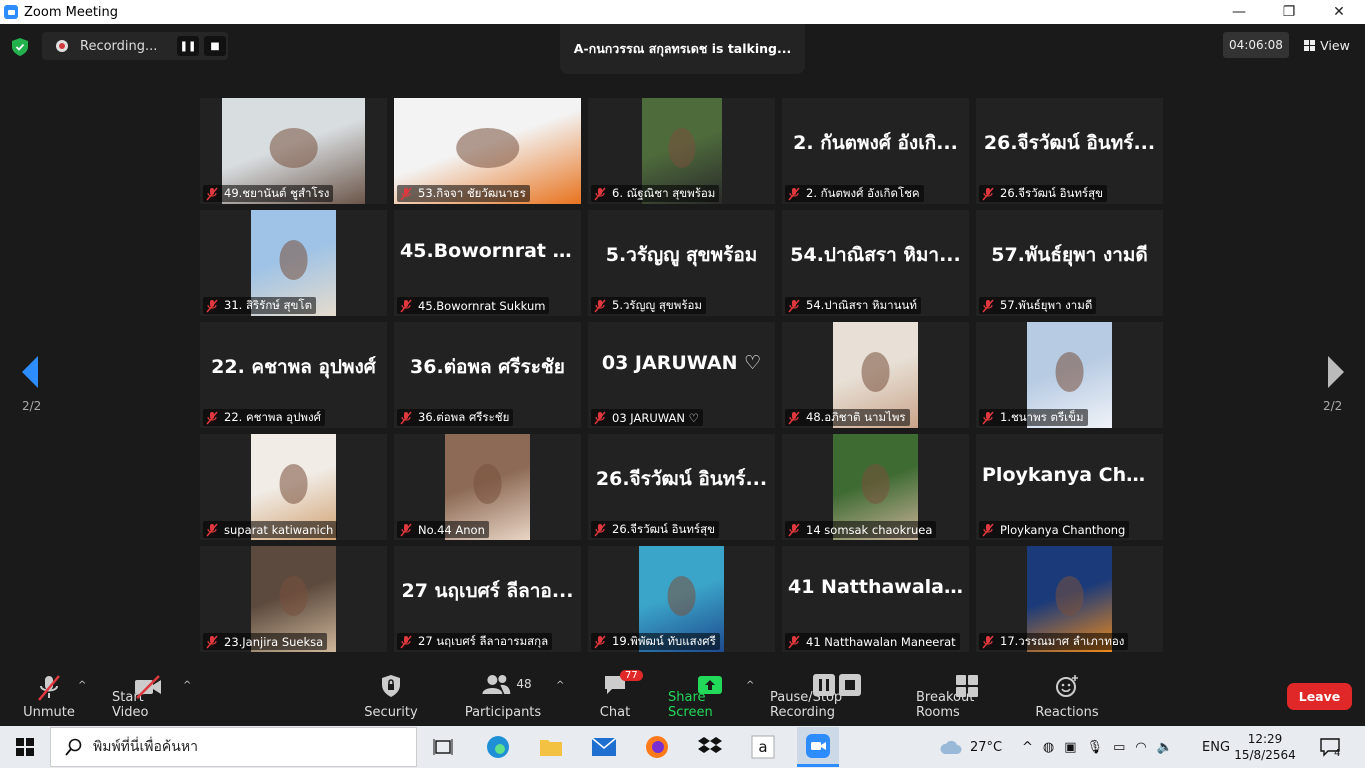  What do you see at coordinates (49, 712) in the screenshot?
I see `unmute-label: Unmute` at bounding box center [49, 712].